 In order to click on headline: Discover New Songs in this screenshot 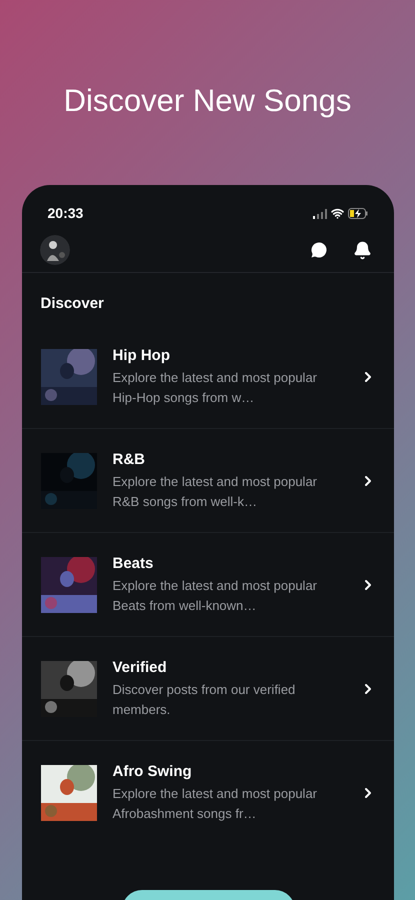, I will do `click(208, 101)`.